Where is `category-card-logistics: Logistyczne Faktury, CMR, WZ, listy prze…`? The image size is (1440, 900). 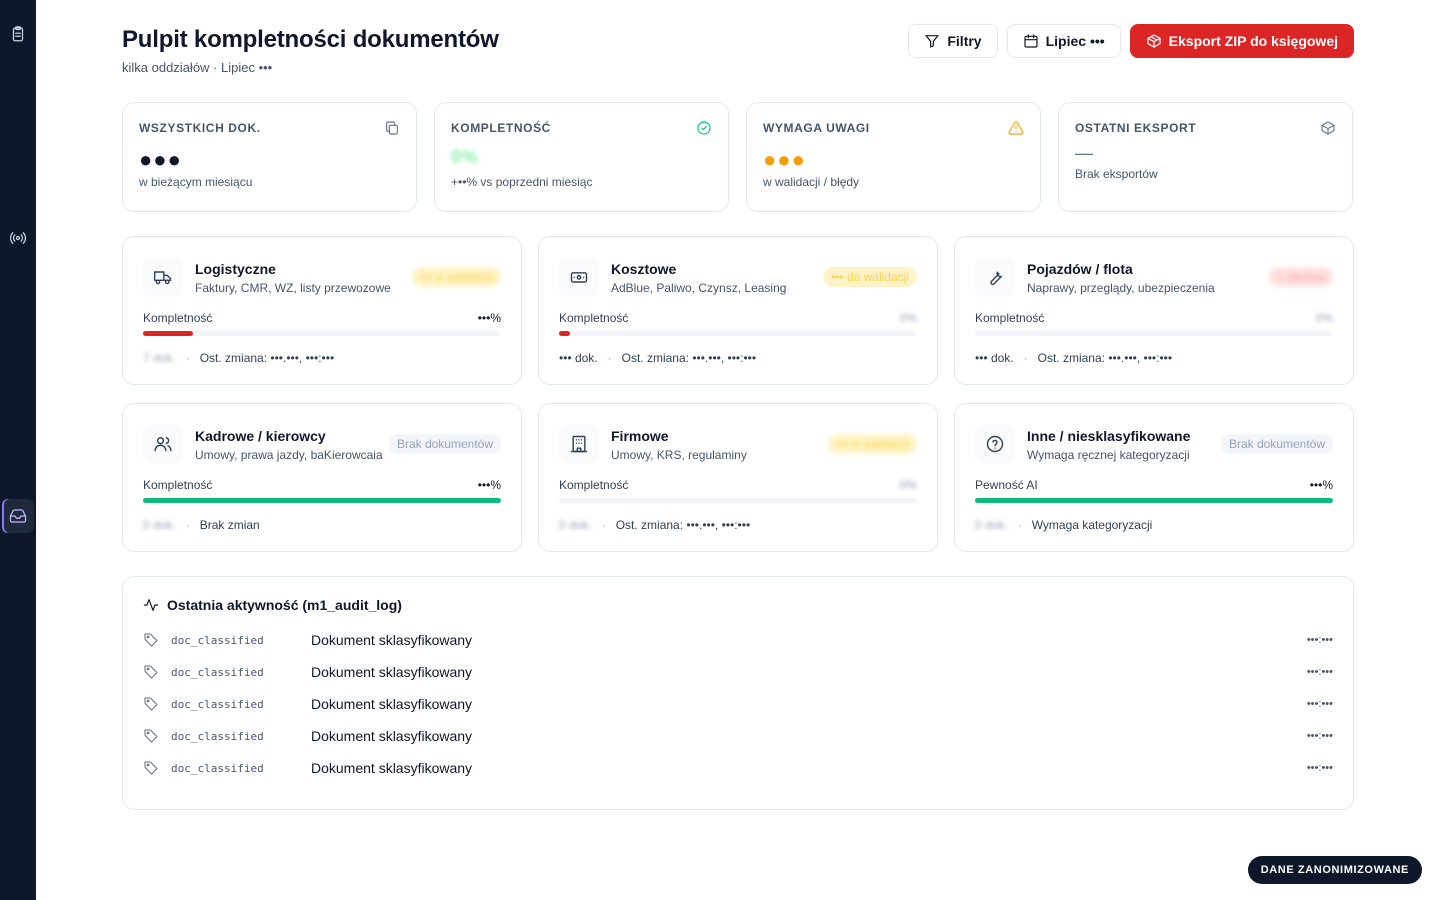
category-card-logistics: Logistyczne Faktury, CMR, WZ, listy prze… is located at coordinates (322, 310).